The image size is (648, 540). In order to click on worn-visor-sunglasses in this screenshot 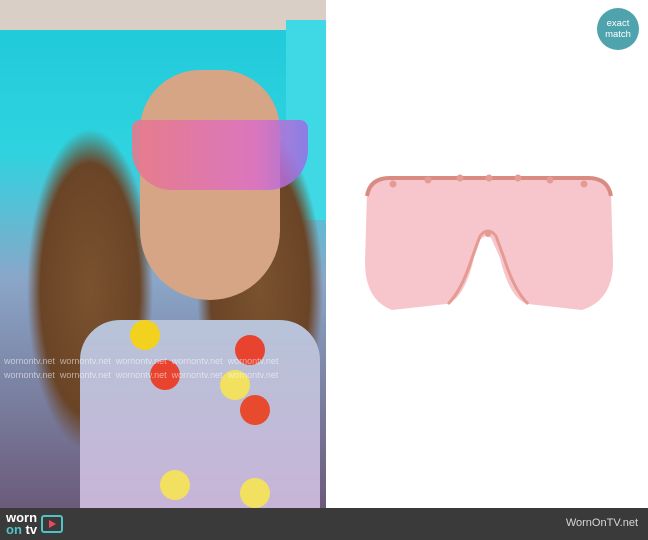, I will do `click(220, 155)`.